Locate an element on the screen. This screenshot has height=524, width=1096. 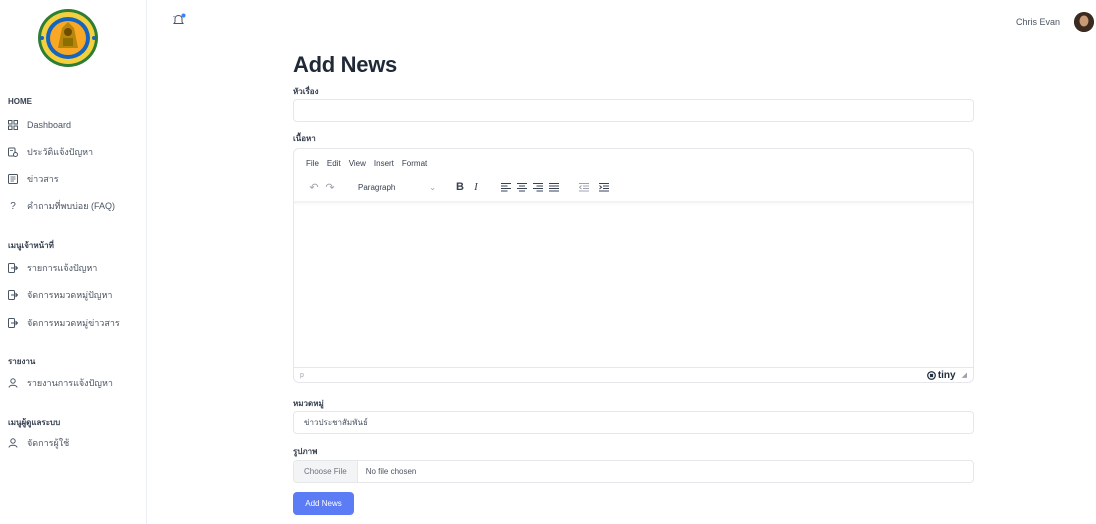
choose-file-button: Choose File is located at coordinates (326, 471).